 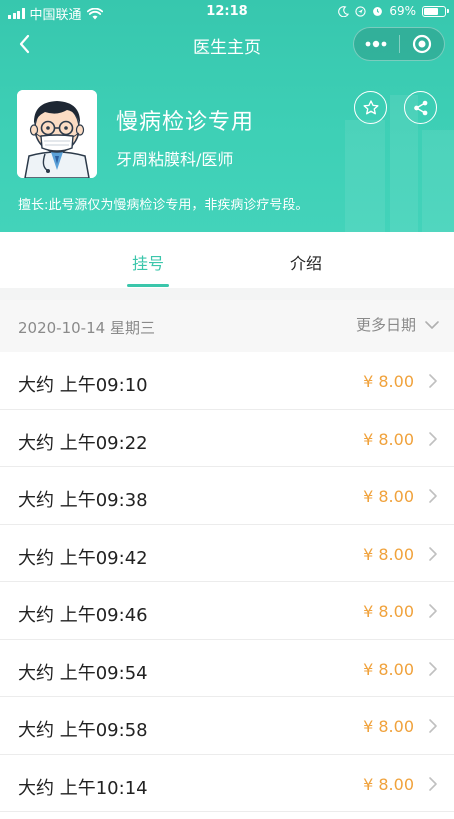 I want to click on battery-percent: 69%, so click(x=402, y=11).